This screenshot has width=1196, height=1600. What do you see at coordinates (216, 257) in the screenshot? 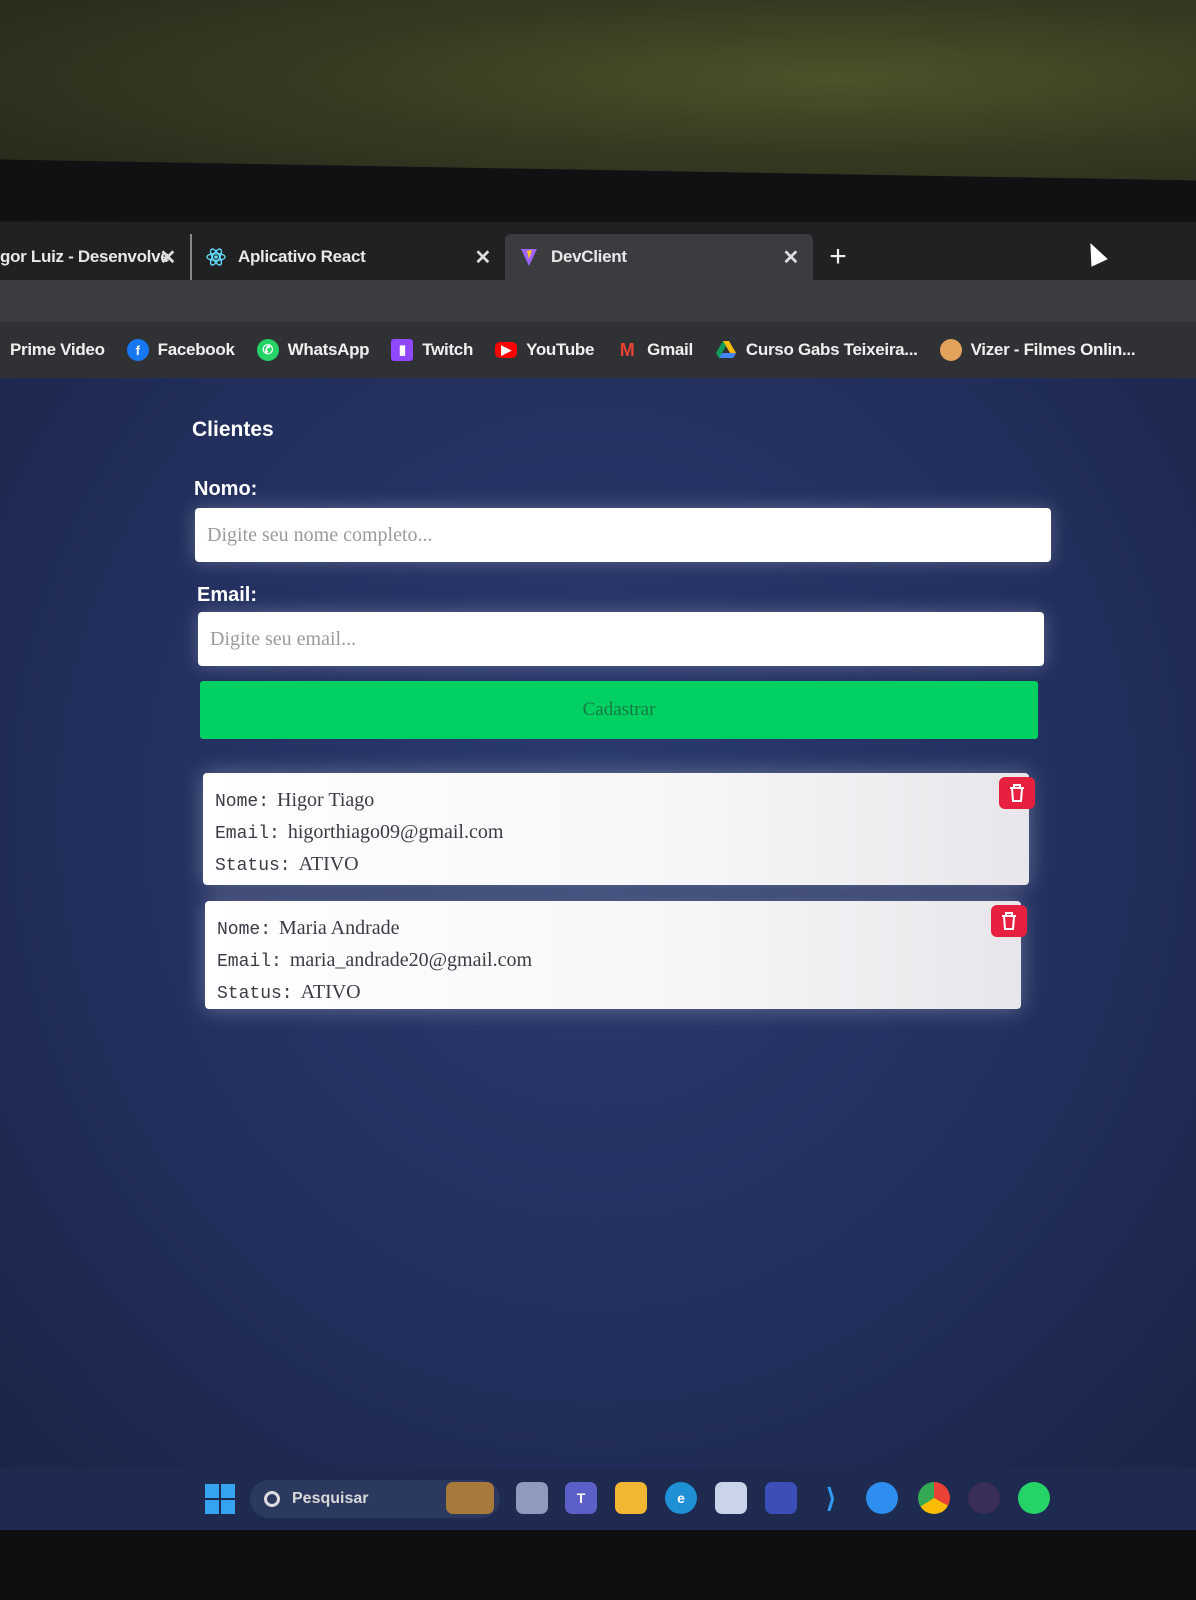
I see `react-icon` at bounding box center [216, 257].